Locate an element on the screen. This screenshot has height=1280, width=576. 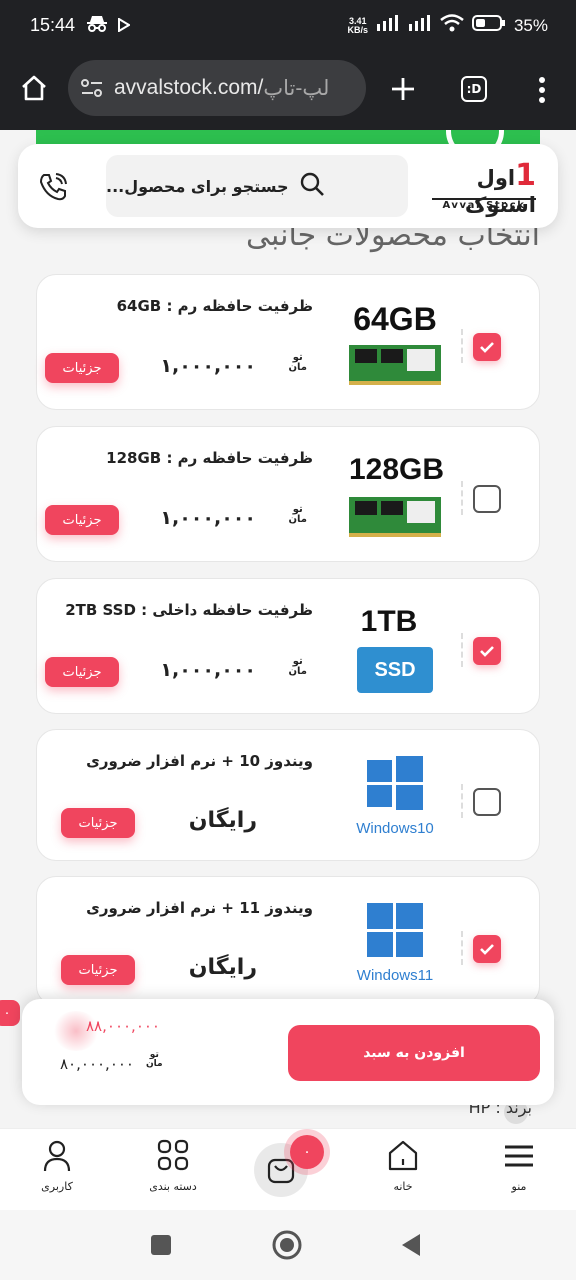
user-icon is located at coordinates (57, 1158).